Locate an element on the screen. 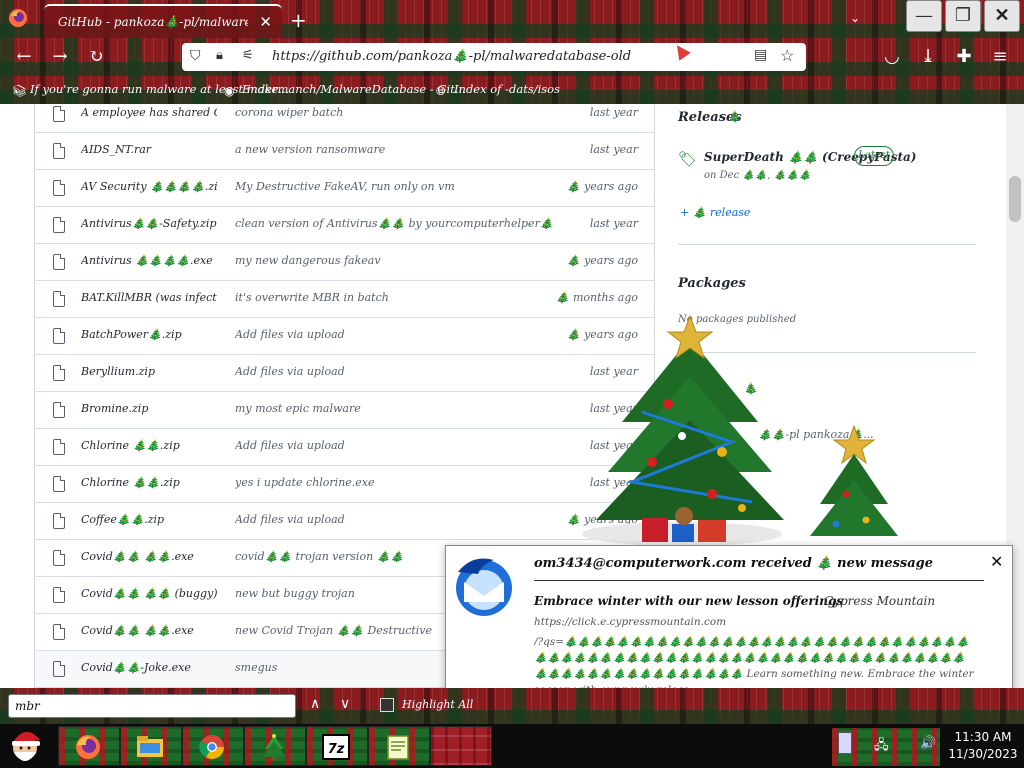  file-name-link: Covid🎄🎄 🎄🎄 (buggy).exe is located at coordinates (149, 593).